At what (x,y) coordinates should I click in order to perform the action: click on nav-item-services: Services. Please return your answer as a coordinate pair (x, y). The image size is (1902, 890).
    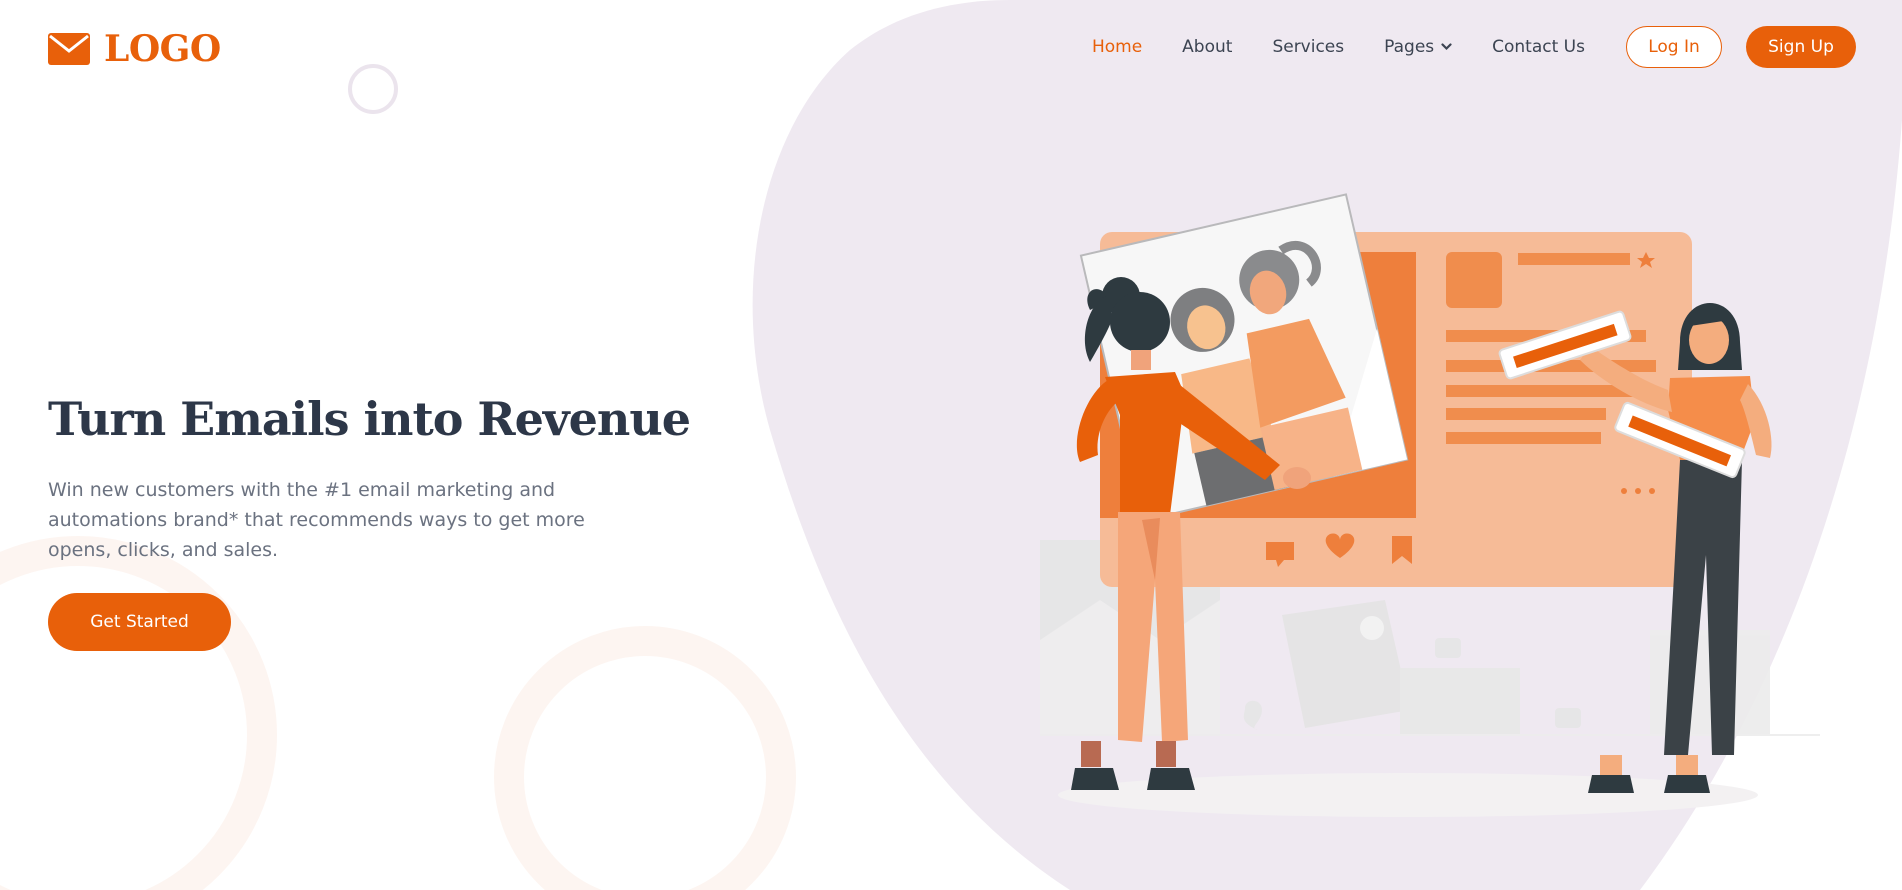
    Looking at the image, I should click on (1308, 47).